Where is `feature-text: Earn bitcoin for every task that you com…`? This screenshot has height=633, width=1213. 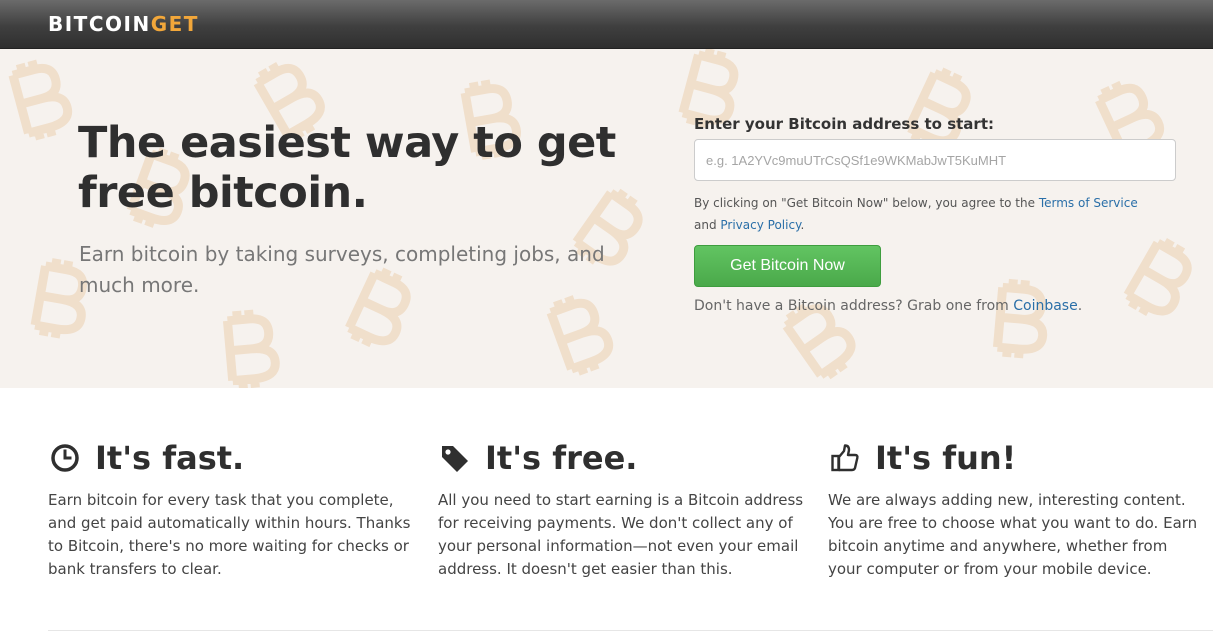
feature-text: Earn bitcoin for every task that you com… is located at coordinates (229, 534).